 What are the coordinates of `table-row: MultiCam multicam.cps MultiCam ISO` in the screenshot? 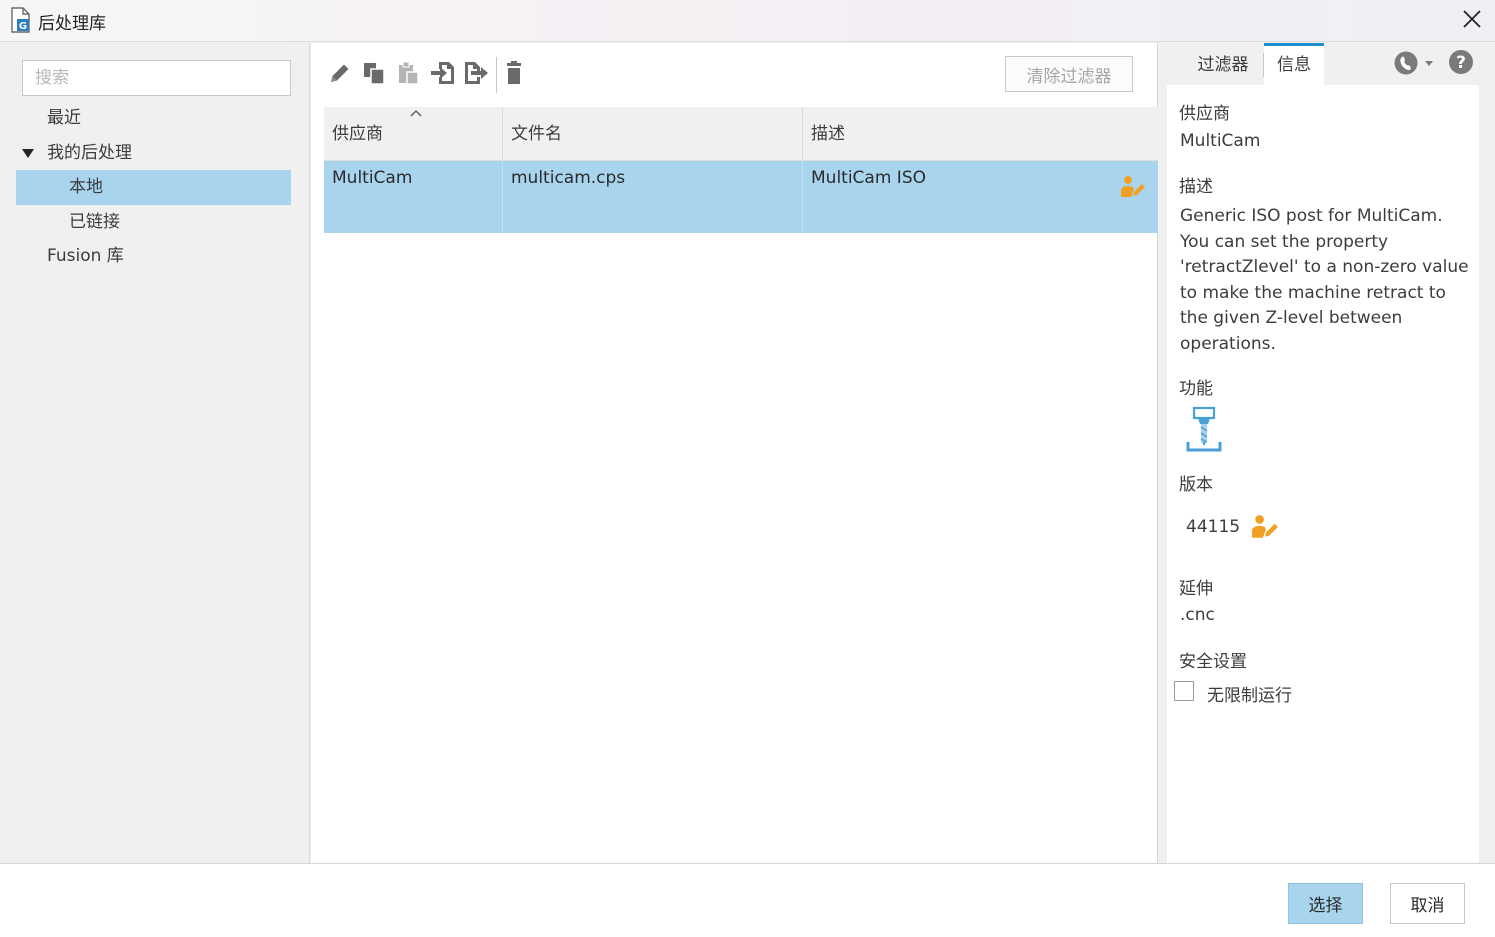 It's located at (741, 197).